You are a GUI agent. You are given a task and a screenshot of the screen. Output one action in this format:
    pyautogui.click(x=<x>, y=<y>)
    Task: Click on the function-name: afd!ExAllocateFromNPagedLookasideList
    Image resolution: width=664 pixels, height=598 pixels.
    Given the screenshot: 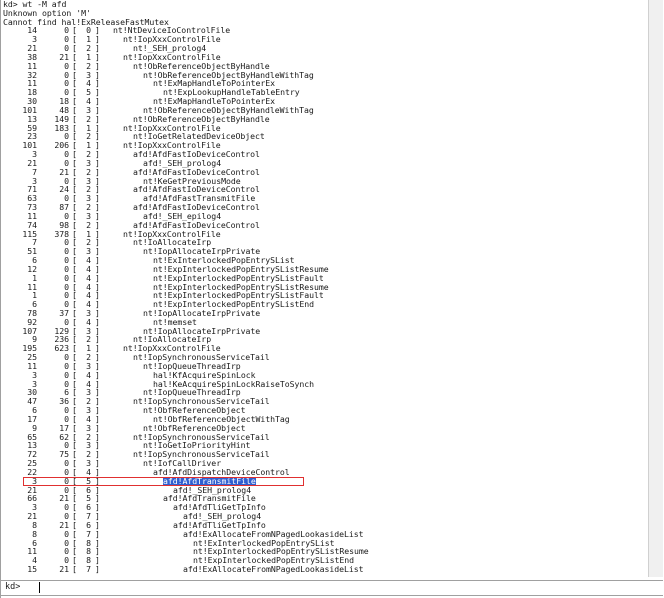 What is the action you would take?
    pyautogui.click(x=273, y=569)
    